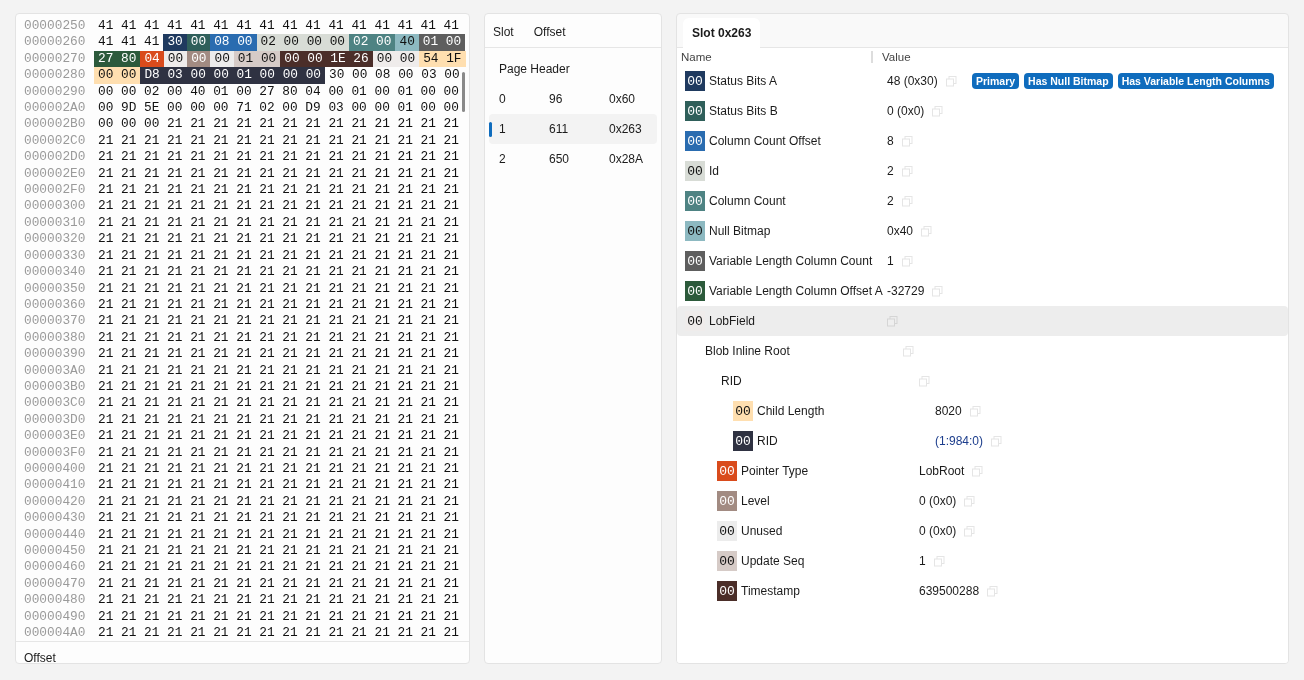  What do you see at coordinates (626, 129) in the screenshot?
I see `slot-offset-hex: 0x263` at bounding box center [626, 129].